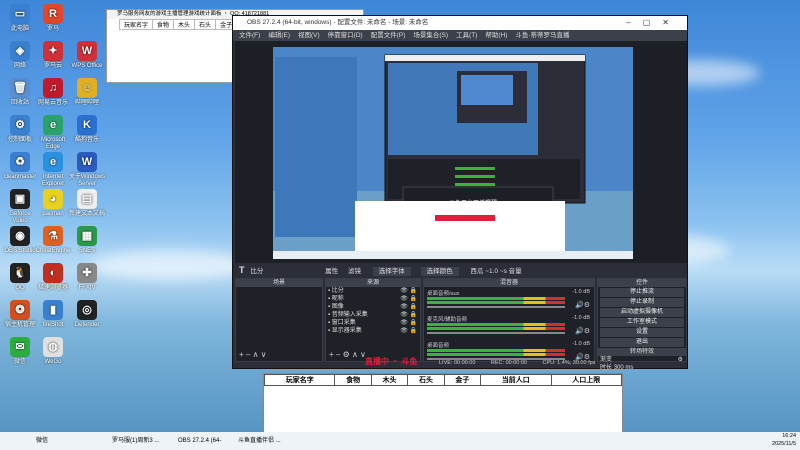 The image size is (800, 450). Describe the element at coordinates (642, 283) in the screenshot. I see `controls-header: 控件` at that location.